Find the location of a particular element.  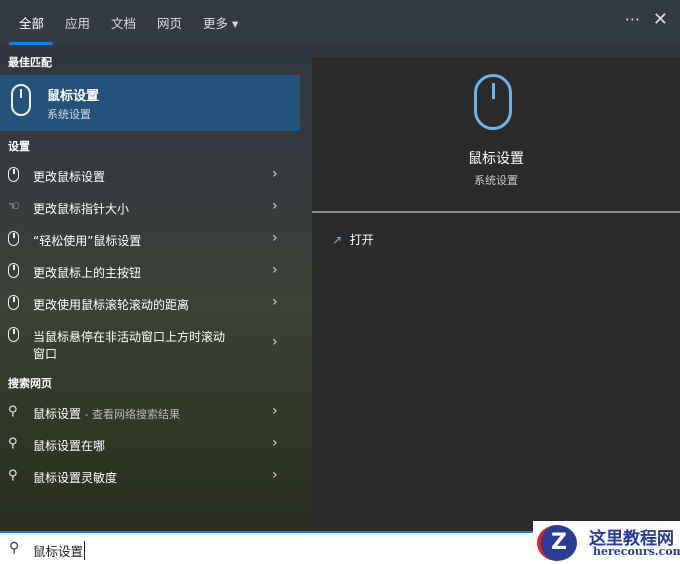

open-button: ↗ 打开 is located at coordinates (353, 239).